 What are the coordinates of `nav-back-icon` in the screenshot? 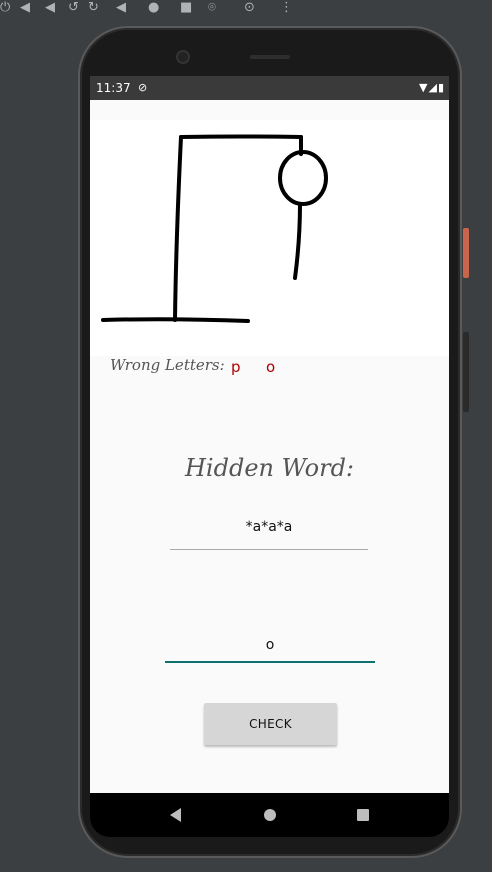 It's located at (175, 815).